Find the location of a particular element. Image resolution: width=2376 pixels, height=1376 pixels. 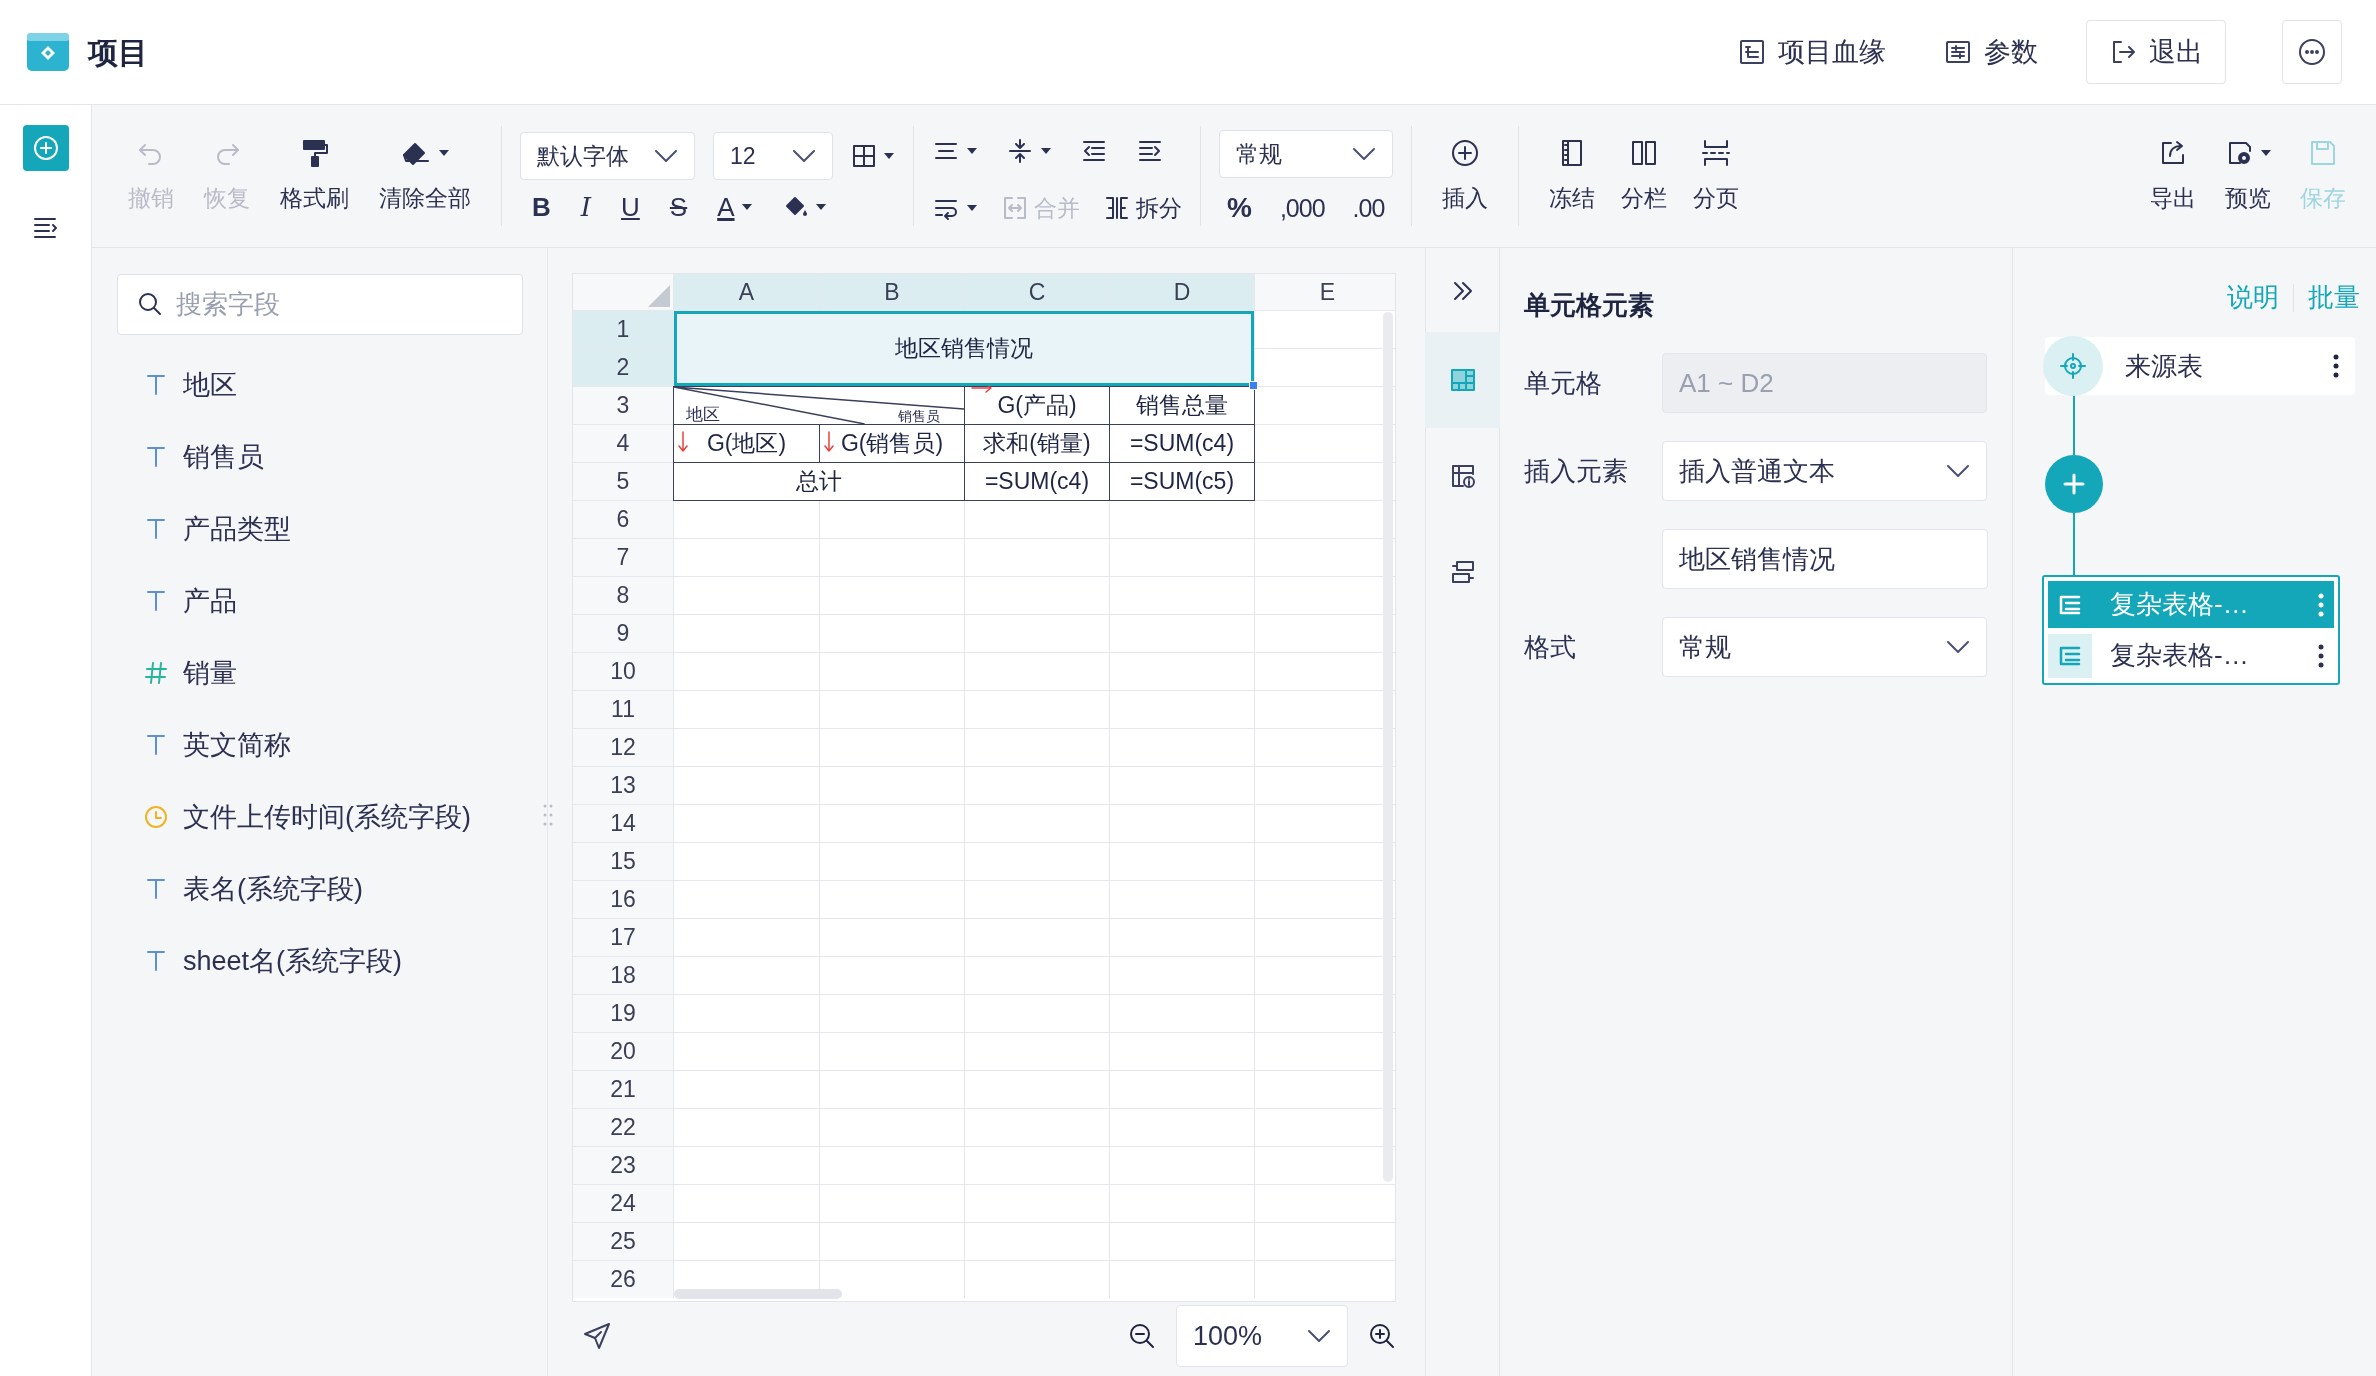

text-style-button: S is located at coordinates (678, 207).